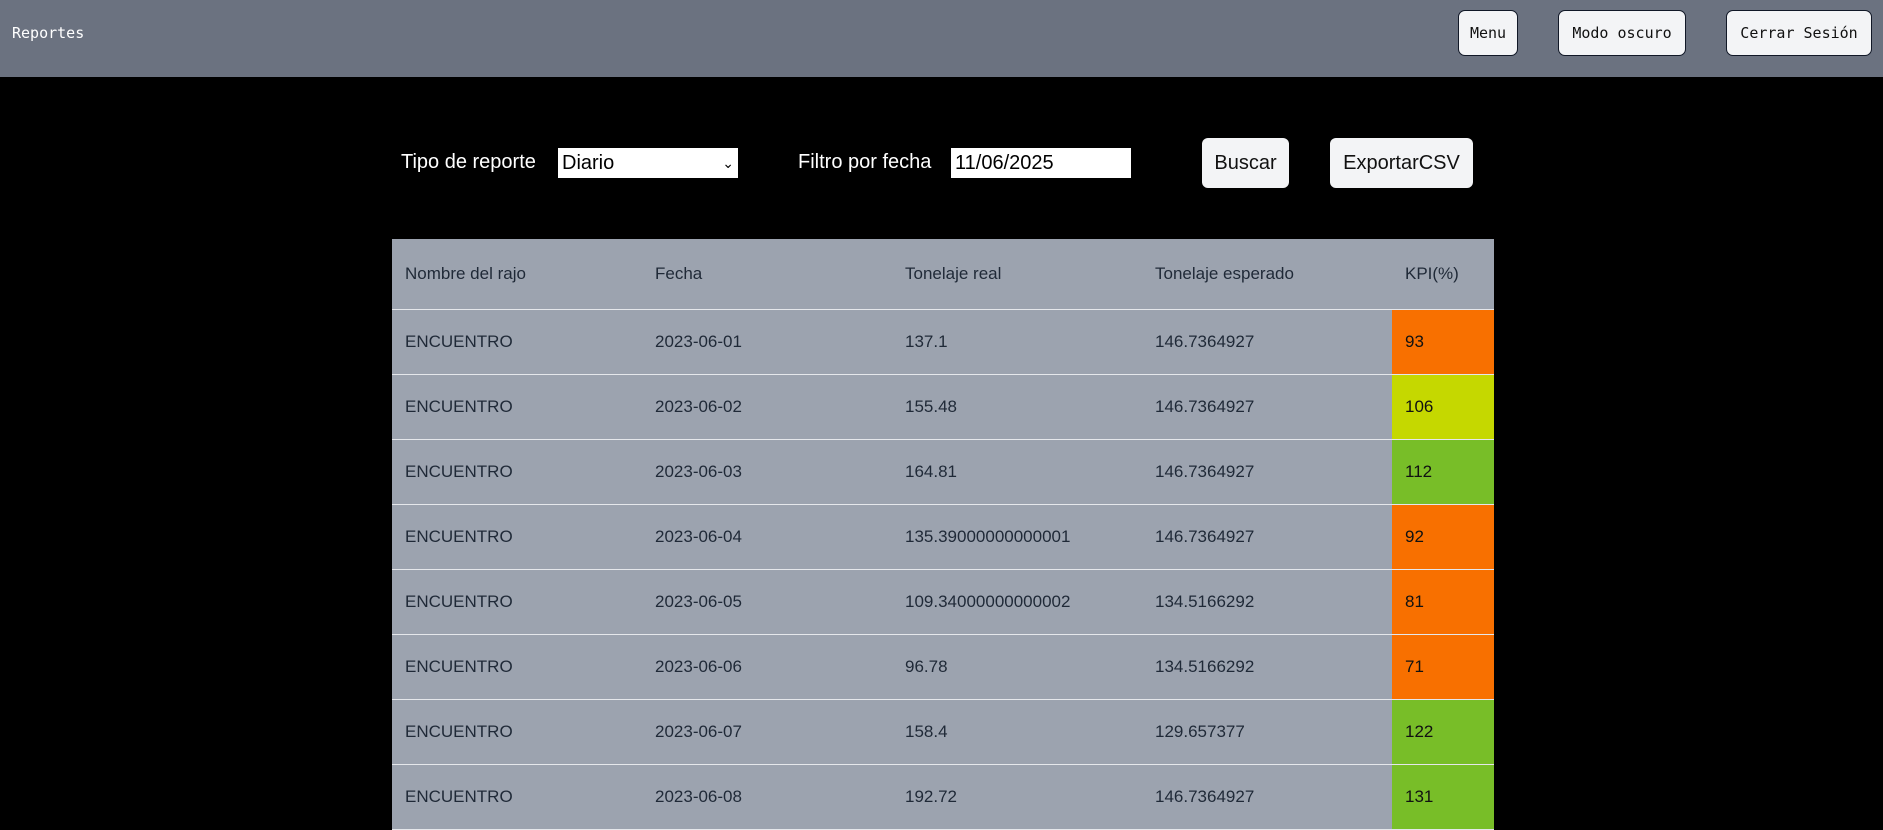 This screenshot has width=1883, height=830. I want to click on report-type-label: Tipo de reporte, so click(468, 162).